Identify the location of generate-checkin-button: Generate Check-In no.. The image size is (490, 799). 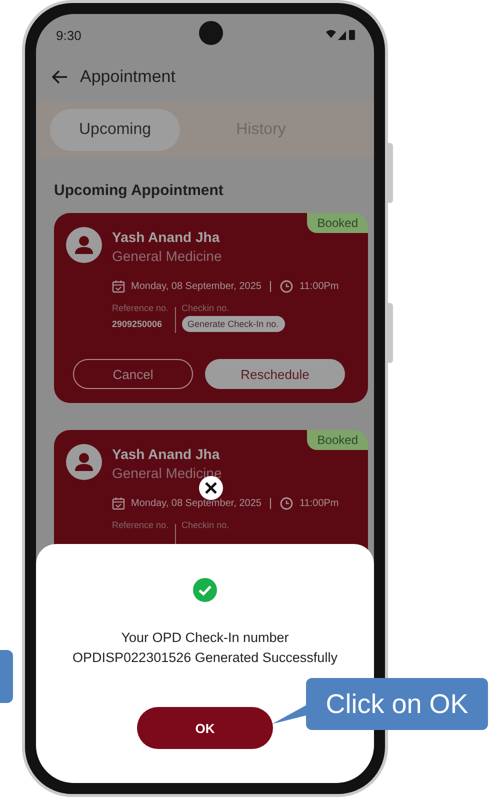
(233, 324).